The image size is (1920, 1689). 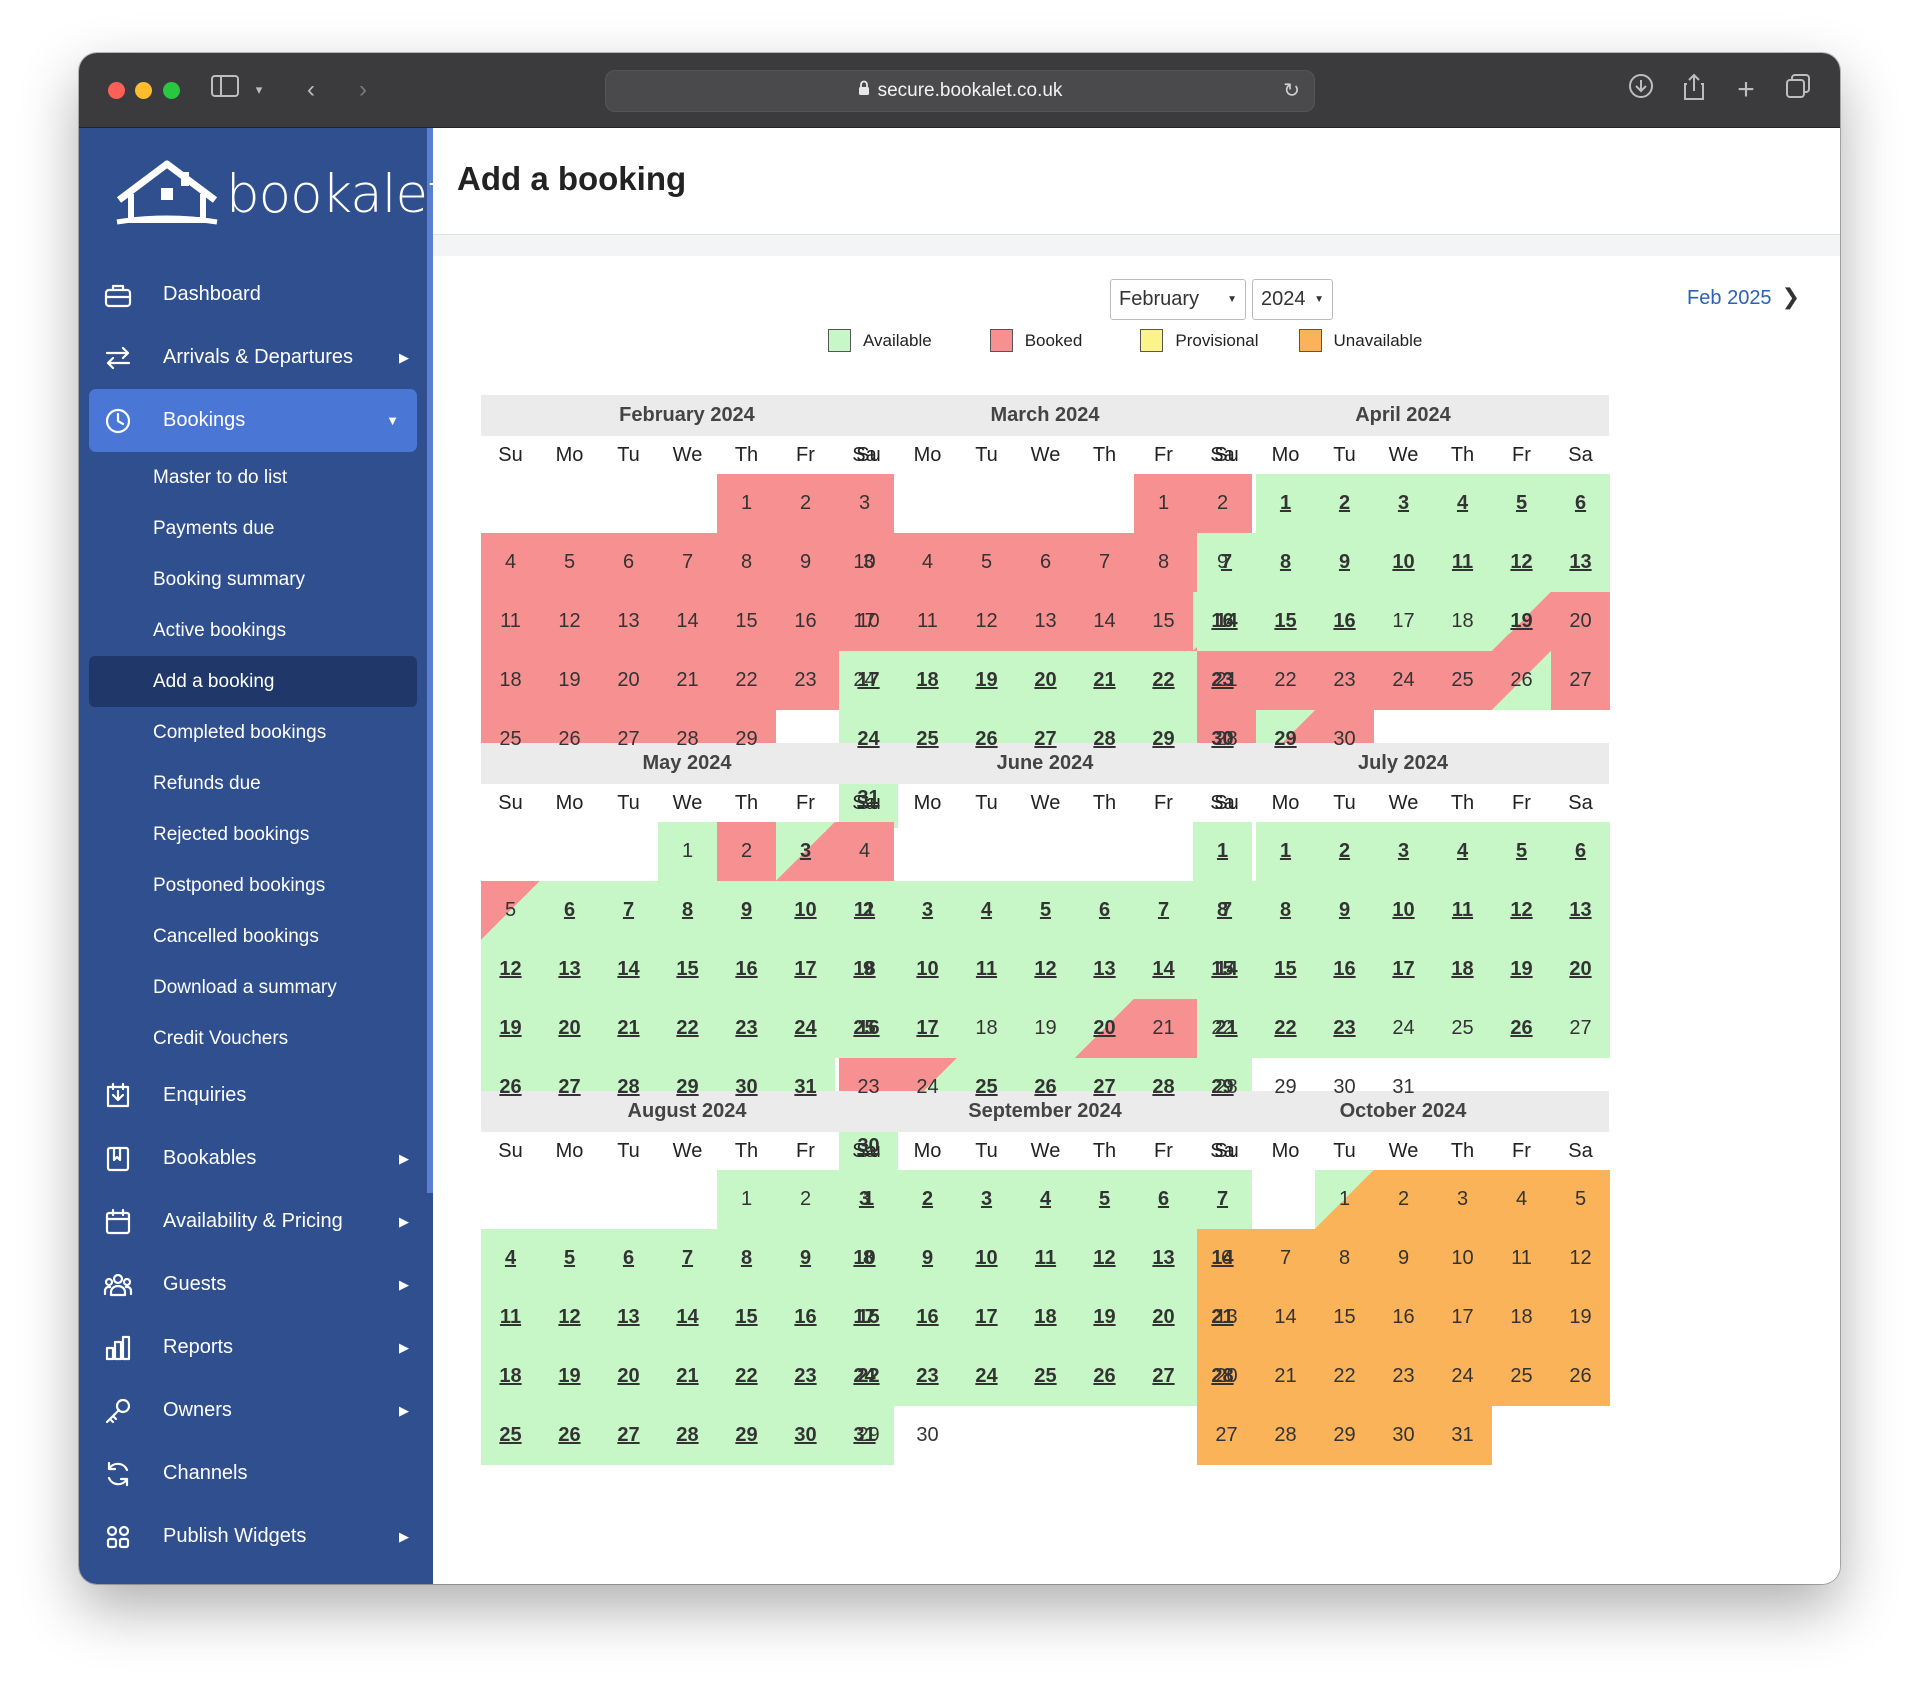 I want to click on sidebar-subitem-payments-due: Payments due, so click(x=253, y=528).